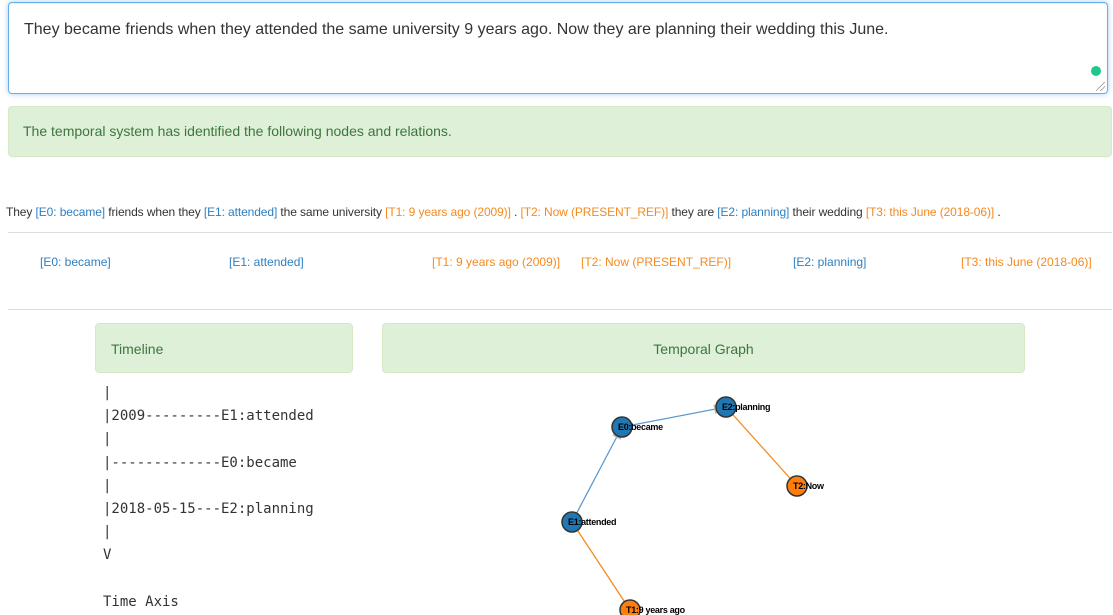  I want to click on node-tag-t3: [T3: this June (2018-06)], so click(1026, 262).